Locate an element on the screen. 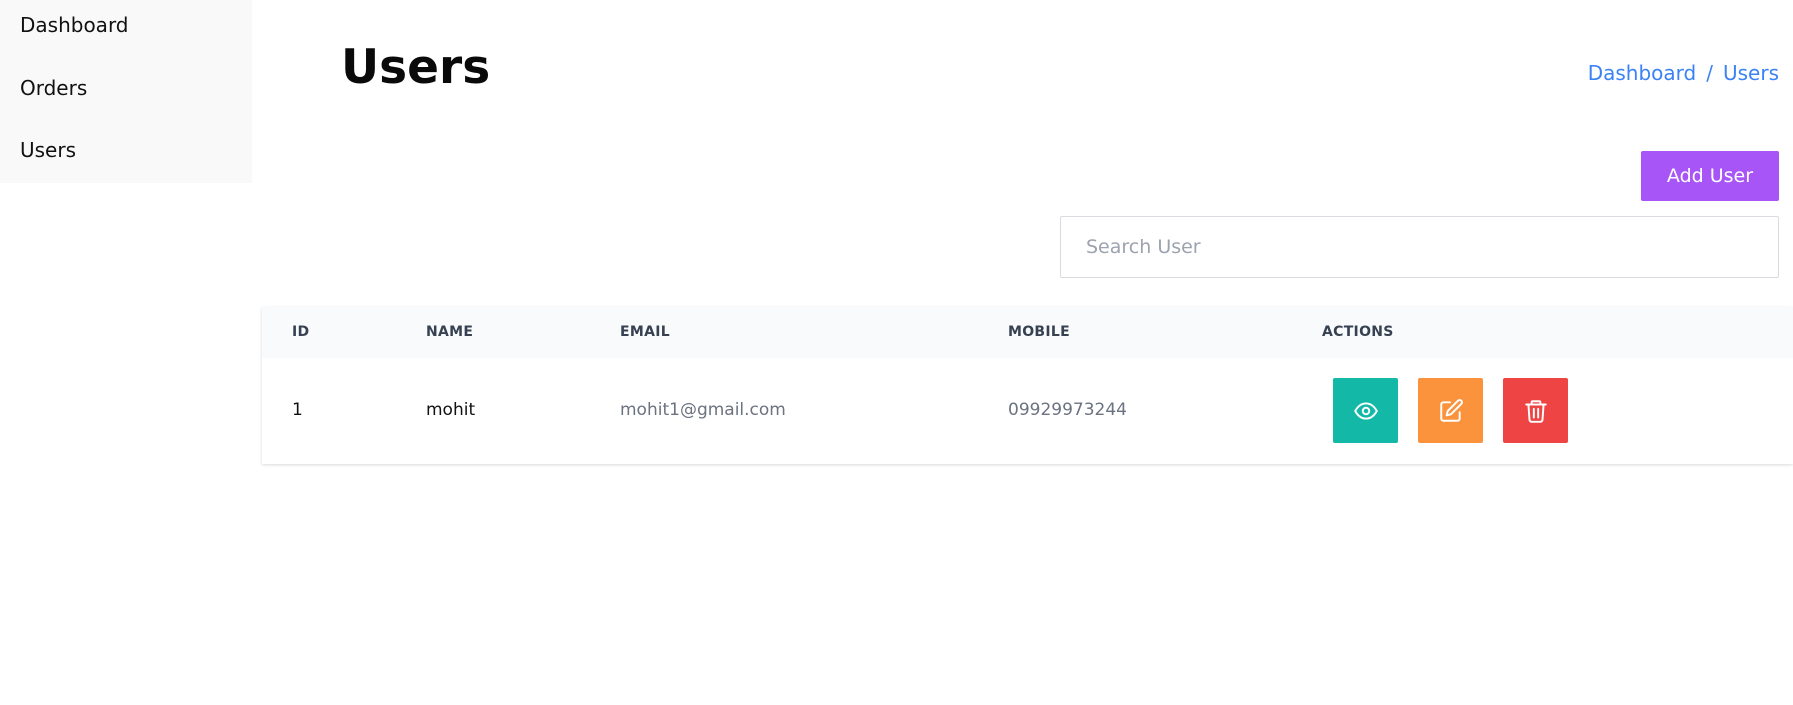 The image size is (1793, 705). trash-icon is located at coordinates (1535, 411).